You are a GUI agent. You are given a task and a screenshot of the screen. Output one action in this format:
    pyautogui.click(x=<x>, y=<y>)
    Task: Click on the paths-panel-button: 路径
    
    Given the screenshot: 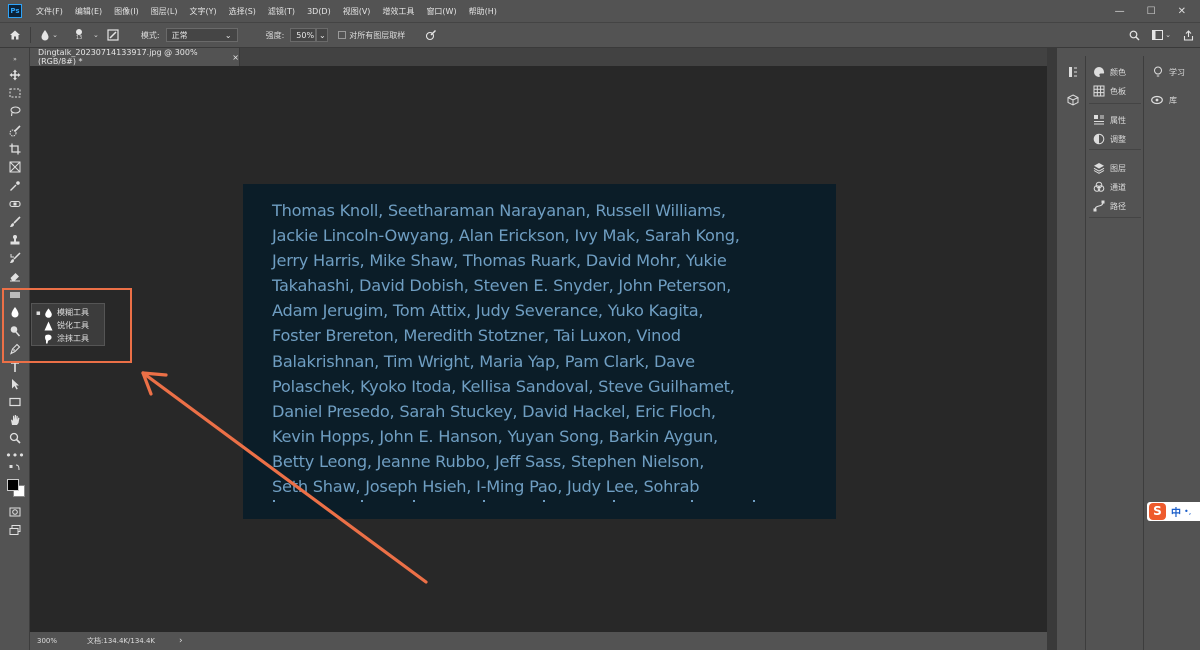 What is the action you would take?
    pyautogui.click(x=1109, y=206)
    